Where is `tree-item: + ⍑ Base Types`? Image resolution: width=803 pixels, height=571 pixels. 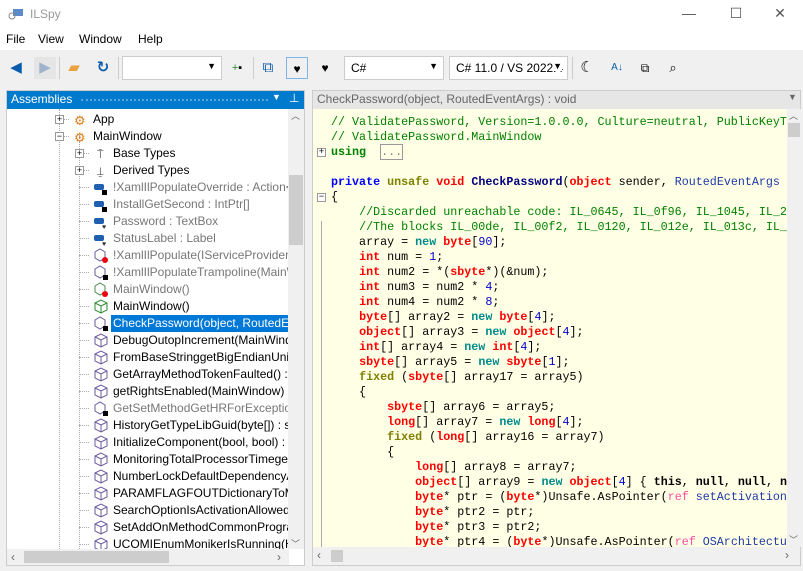 tree-item: + ⍑ Base Types is located at coordinates (148, 153).